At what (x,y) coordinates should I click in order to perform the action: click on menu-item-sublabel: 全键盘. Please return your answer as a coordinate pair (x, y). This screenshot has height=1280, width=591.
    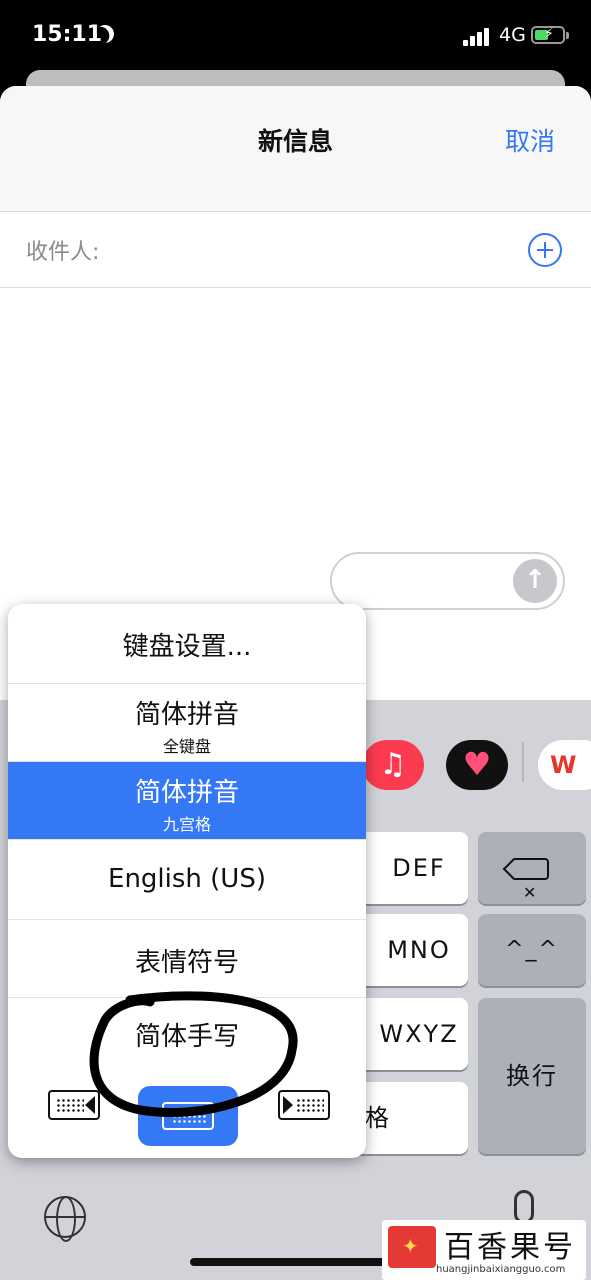
    Looking at the image, I should click on (186, 746).